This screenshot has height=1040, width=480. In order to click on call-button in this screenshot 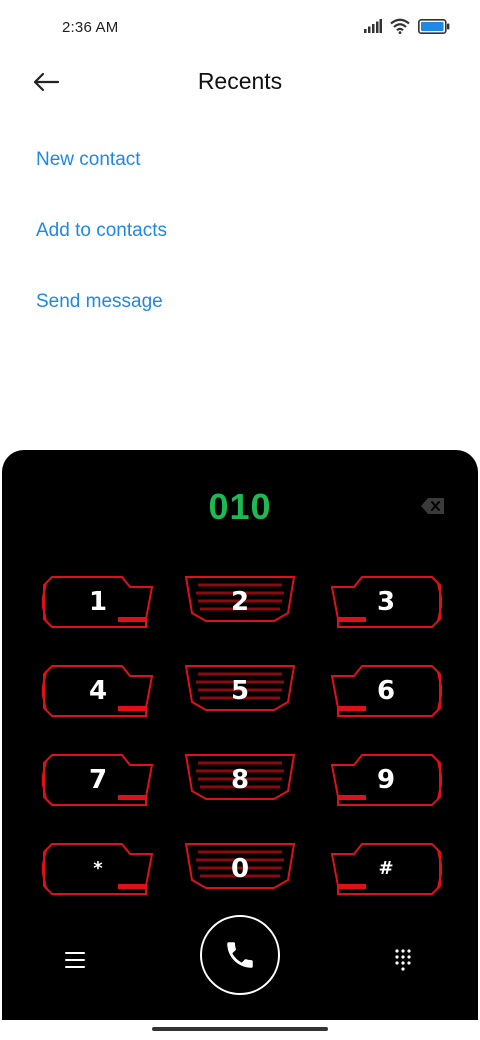, I will do `click(240, 955)`.